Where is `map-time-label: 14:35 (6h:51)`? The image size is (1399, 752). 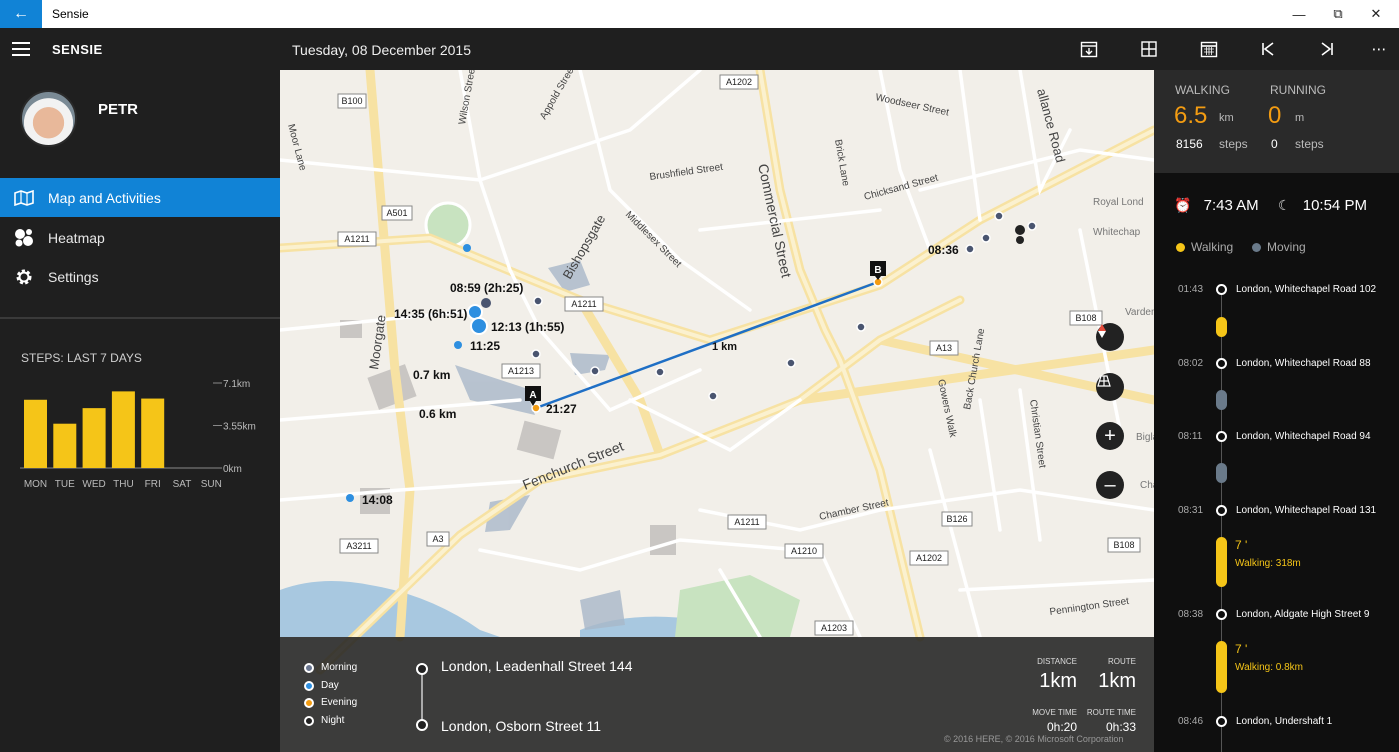 map-time-label: 14:35 (6h:51) is located at coordinates (430, 314).